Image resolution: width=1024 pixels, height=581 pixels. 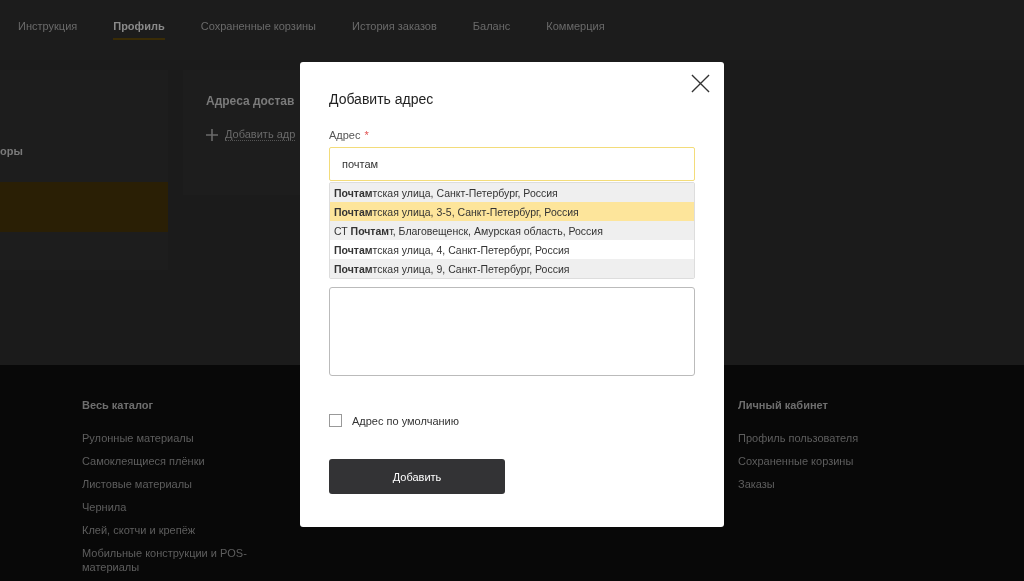 I want to click on footer-heading: Весь каталог, so click(x=118, y=405).